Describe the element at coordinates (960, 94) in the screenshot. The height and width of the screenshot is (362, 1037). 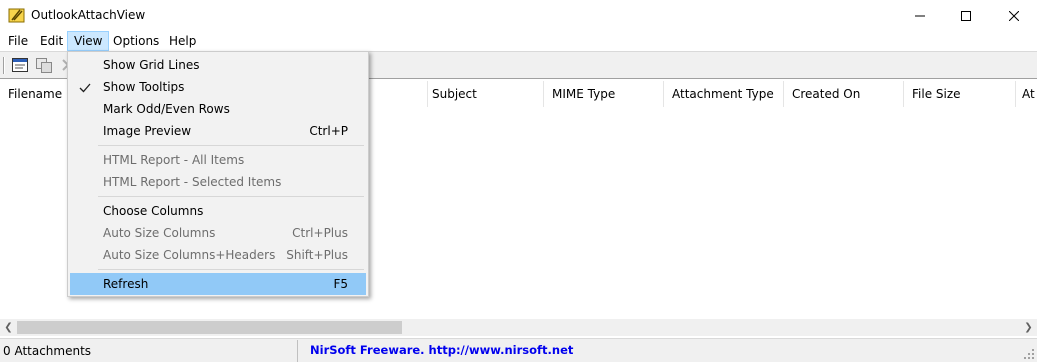
I see `column-header-file-size: File Size` at that location.